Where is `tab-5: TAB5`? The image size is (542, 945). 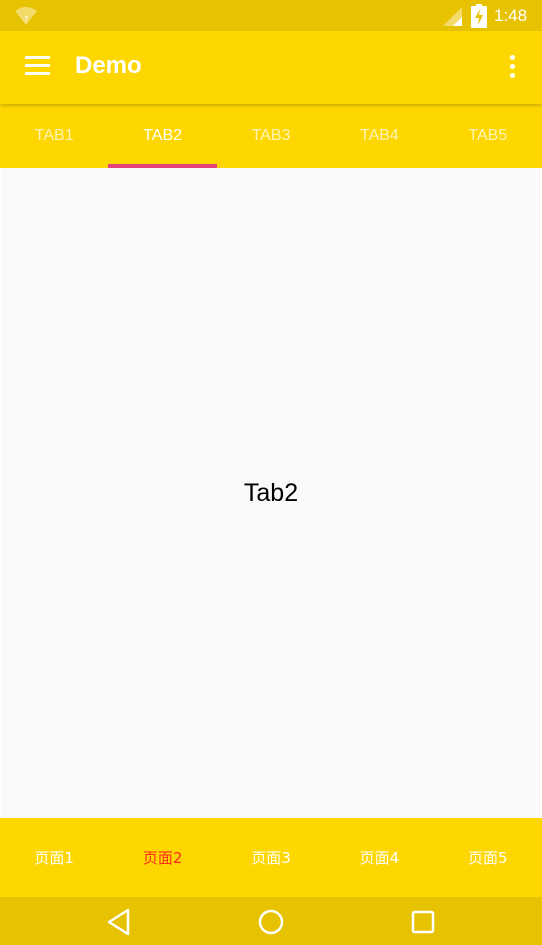 tab-5: TAB5 is located at coordinates (488, 136).